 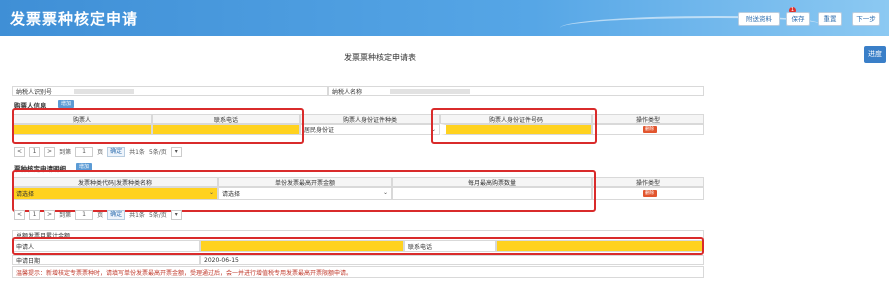 I want to click on invoice-operation-cell: 删除, so click(x=648, y=193).